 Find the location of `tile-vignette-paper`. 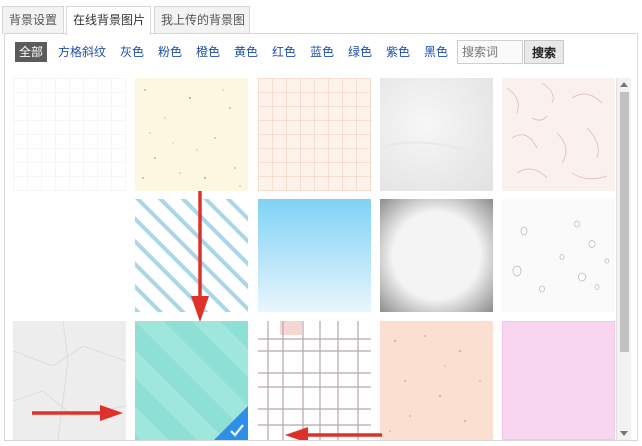

tile-vignette-paper is located at coordinates (436, 255).